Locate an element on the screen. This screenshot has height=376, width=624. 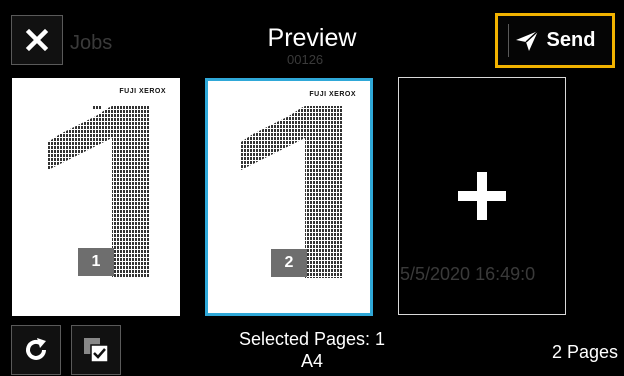
selected-pages-label: Selected Pages: 1 is located at coordinates (312, 339).